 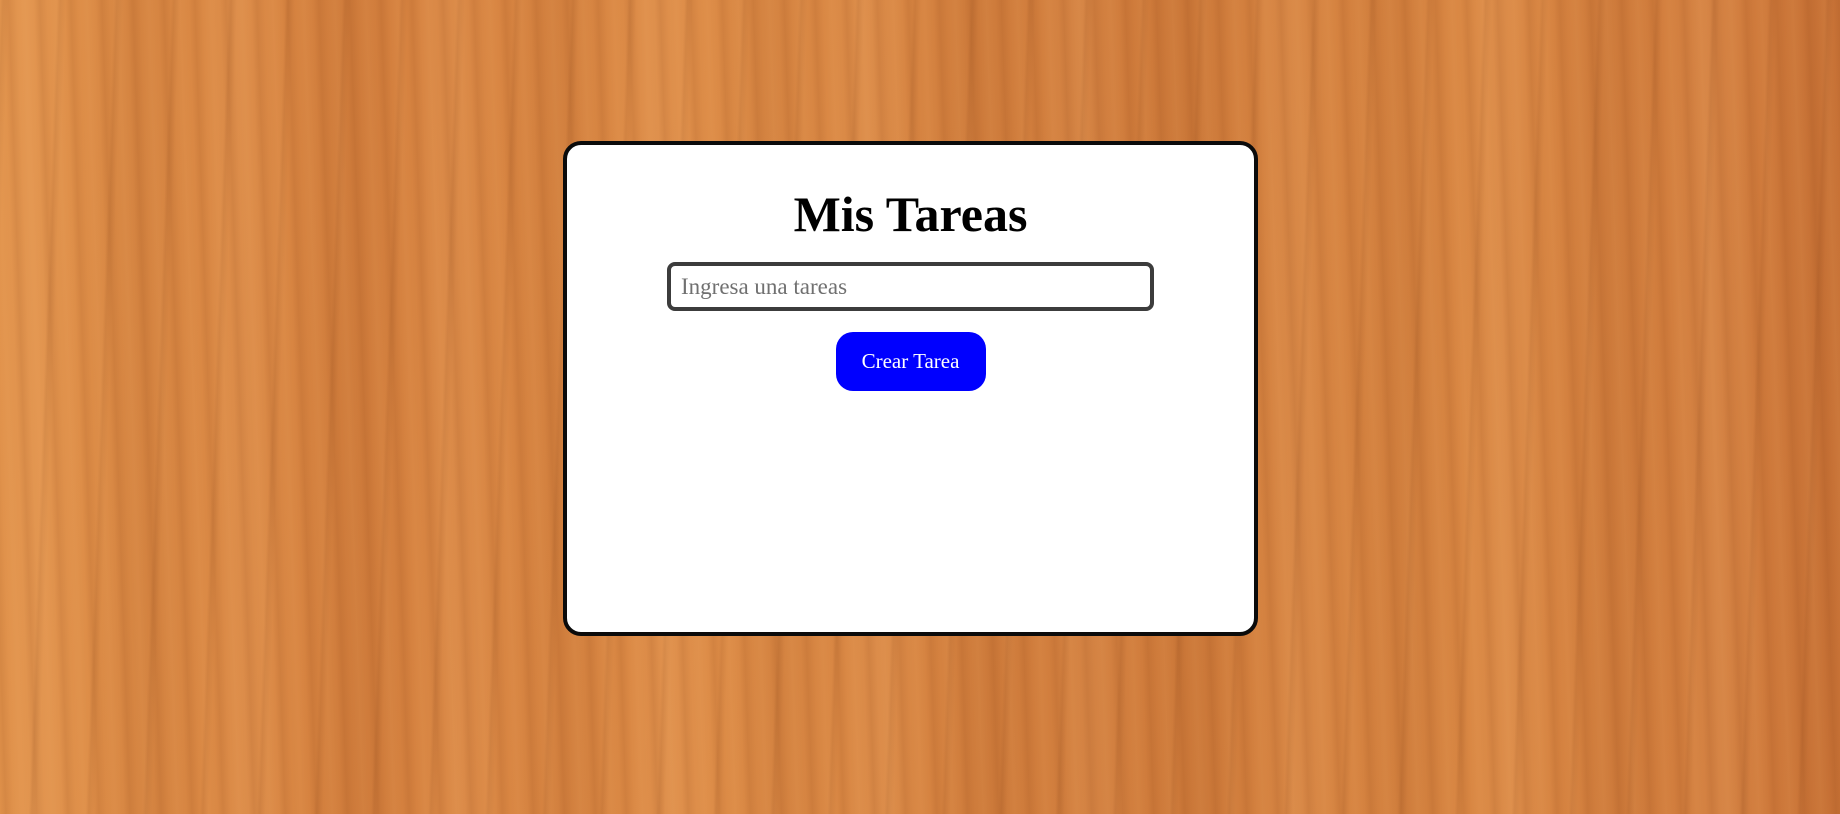 What do you see at coordinates (910, 361) in the screenshot?
I see `create-task-button: Crear Tarea` at bounding box center [910, 361].